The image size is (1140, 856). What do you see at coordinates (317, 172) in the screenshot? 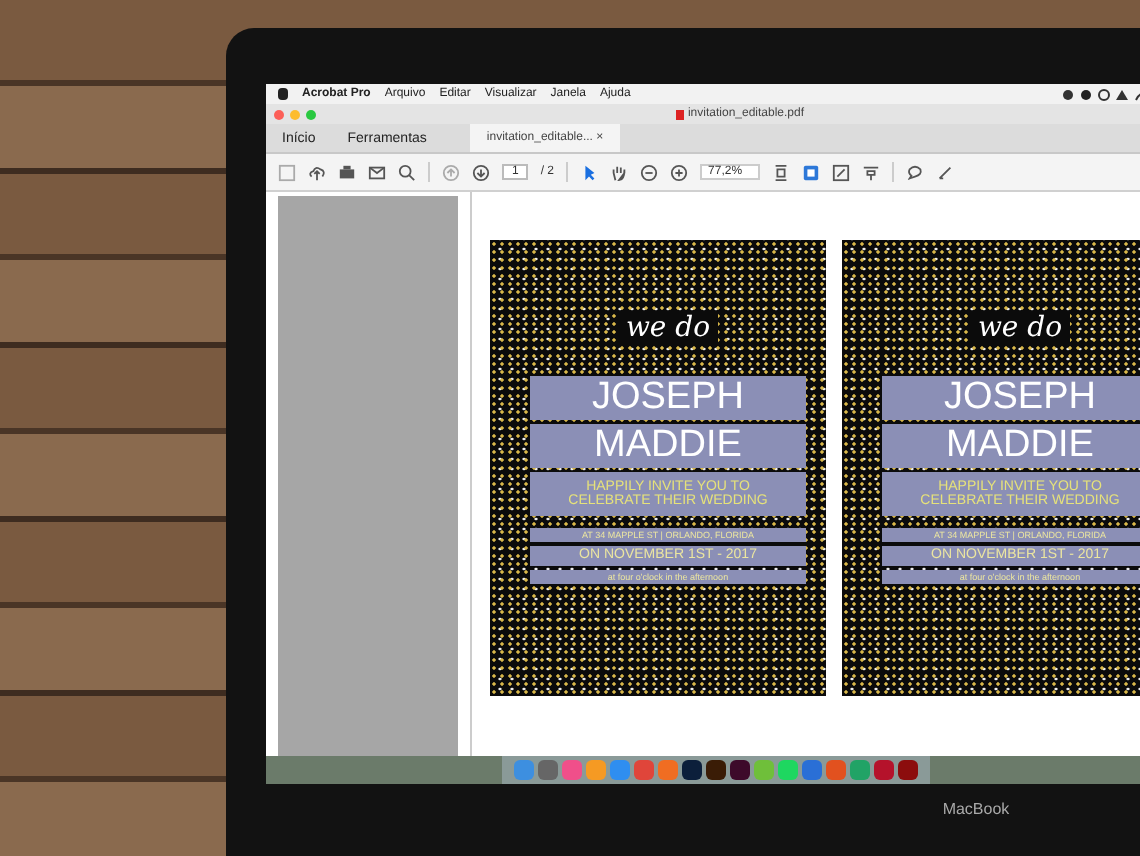
I see `upload-cloud-icon` at bounding box center [317, 172].